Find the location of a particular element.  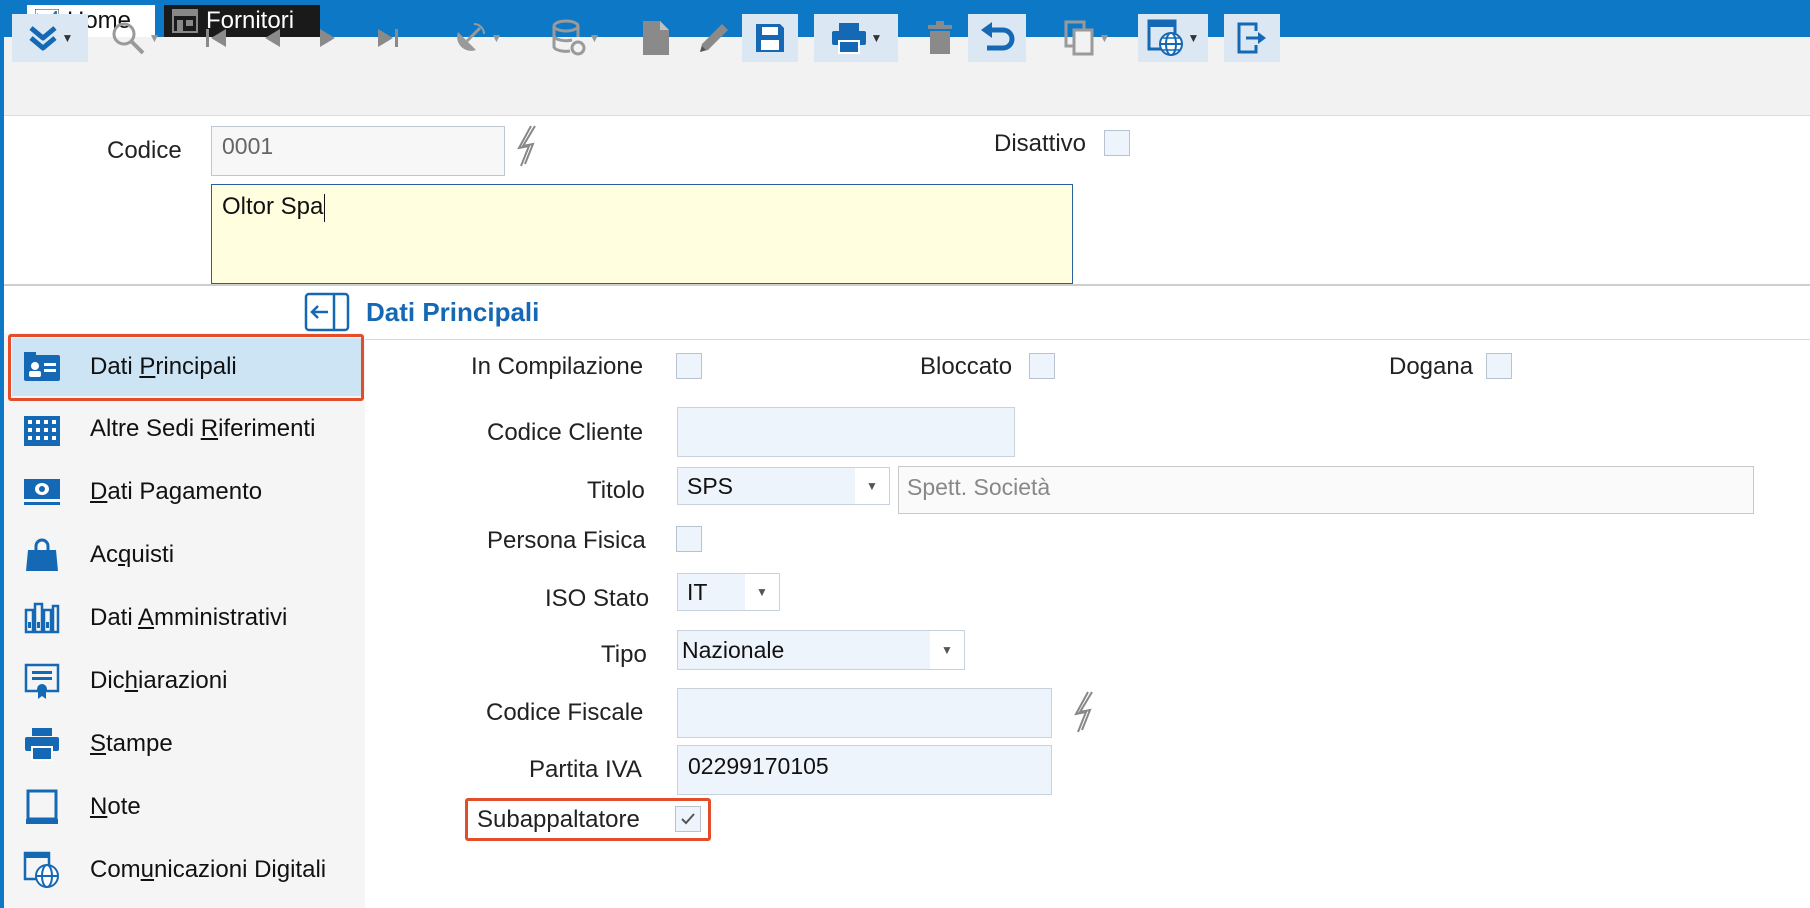

text-cursor is located at coordinates (325, 207).